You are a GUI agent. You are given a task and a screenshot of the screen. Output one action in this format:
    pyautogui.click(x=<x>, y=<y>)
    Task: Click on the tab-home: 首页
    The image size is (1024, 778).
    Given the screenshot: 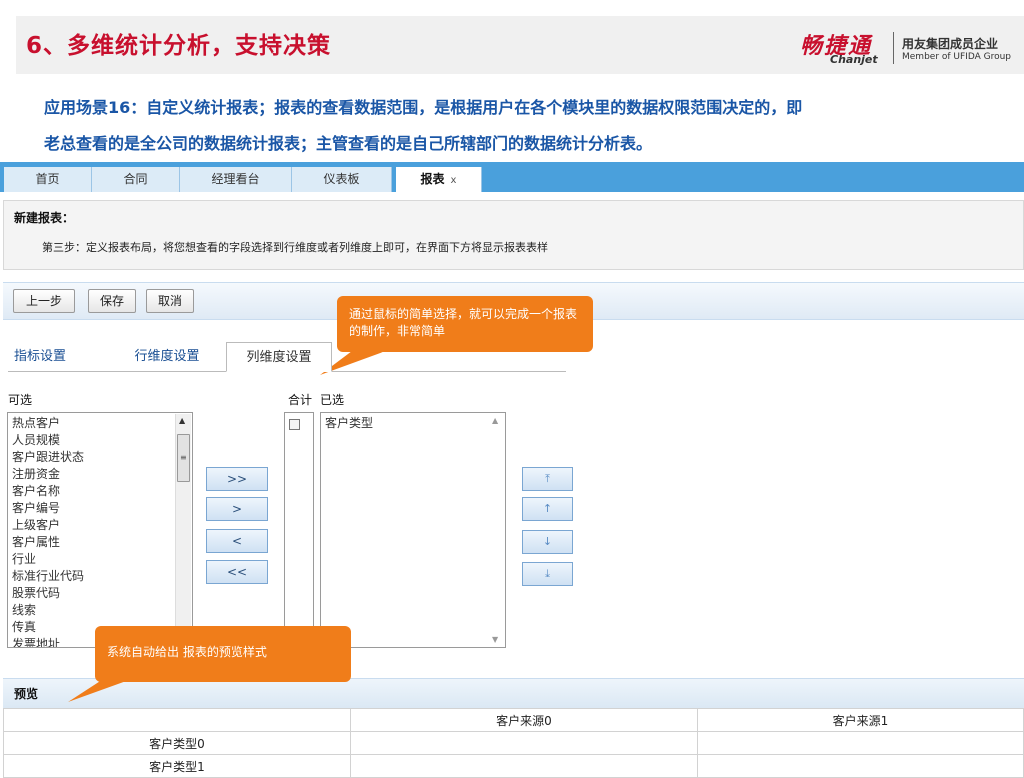 What is the action you would take?
    pyautogui.click(x=48, y=179)
    